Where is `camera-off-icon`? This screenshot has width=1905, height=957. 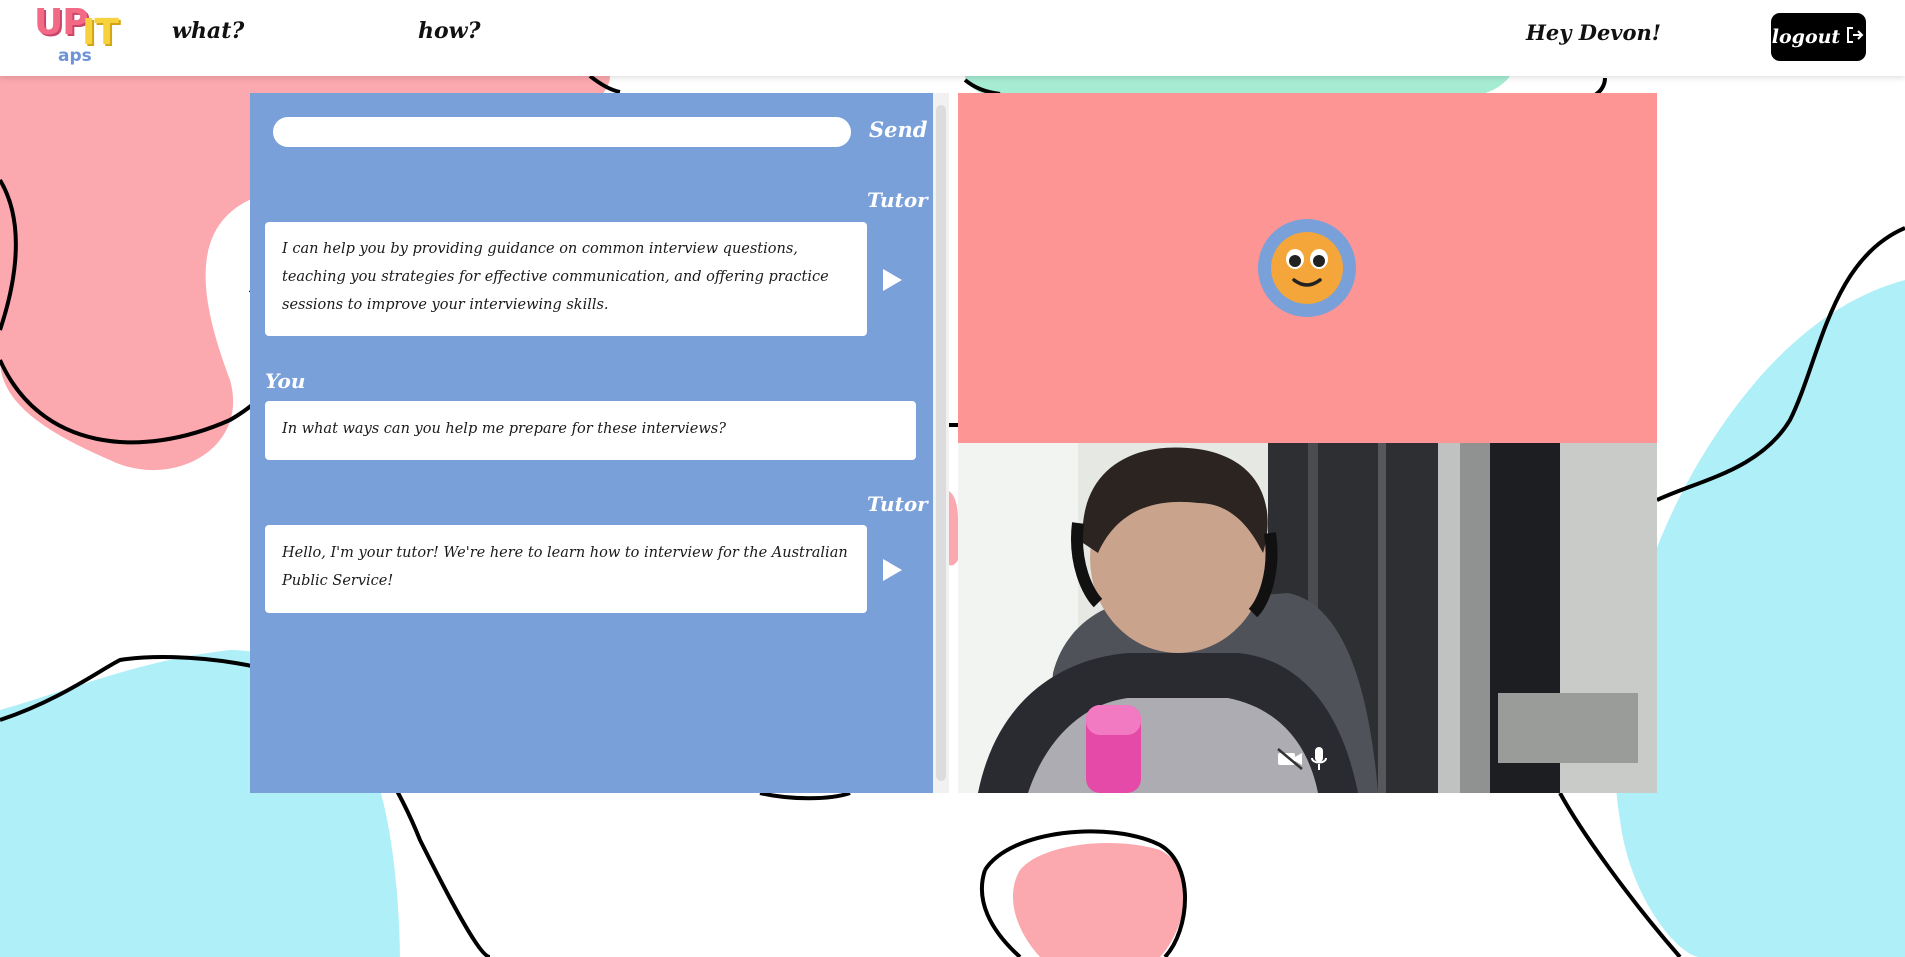 camera-off-icon is located at coordinates (1290, 759).